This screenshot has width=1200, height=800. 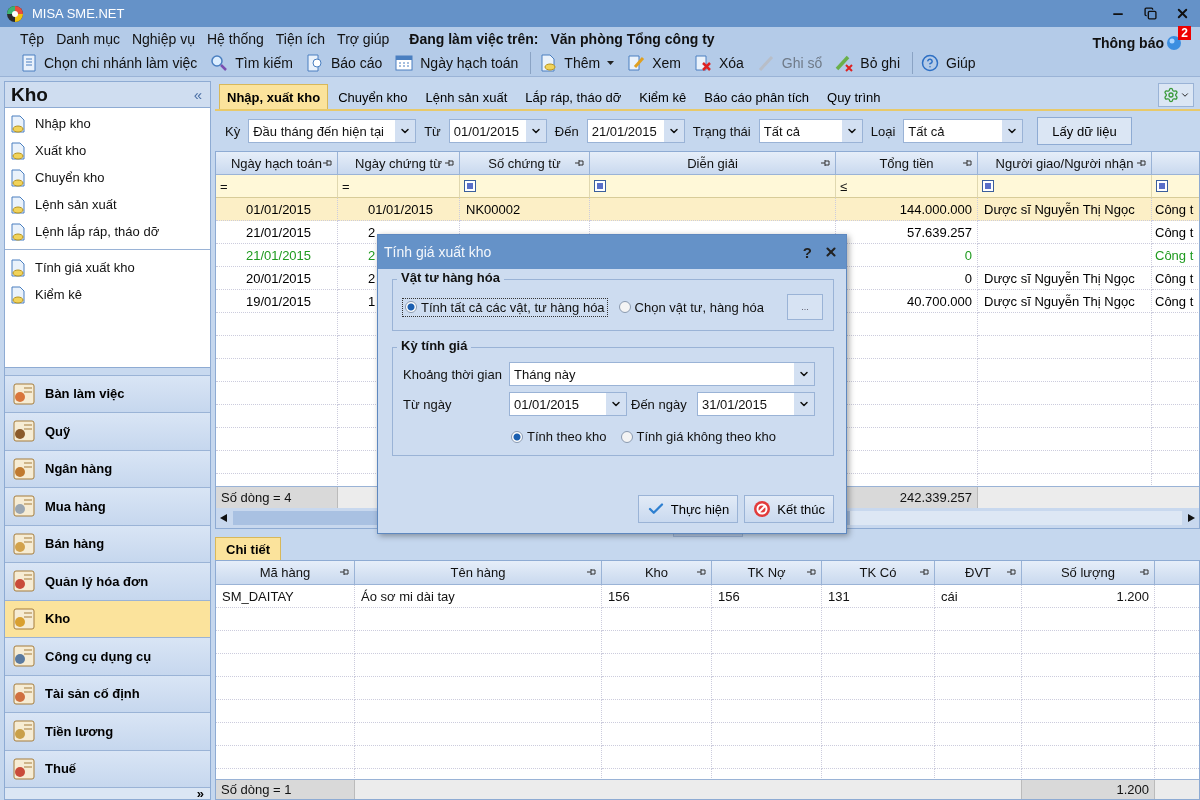 I want to click on table-cell: 40.700.000, so click(x=939, y=301).